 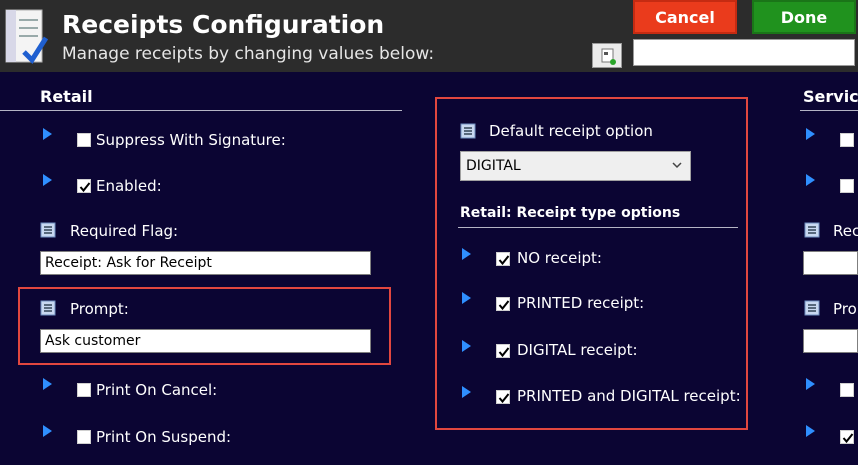 I want to click on print-on-suspend-label: Print On Suspend:, so click(x=164, y=437).